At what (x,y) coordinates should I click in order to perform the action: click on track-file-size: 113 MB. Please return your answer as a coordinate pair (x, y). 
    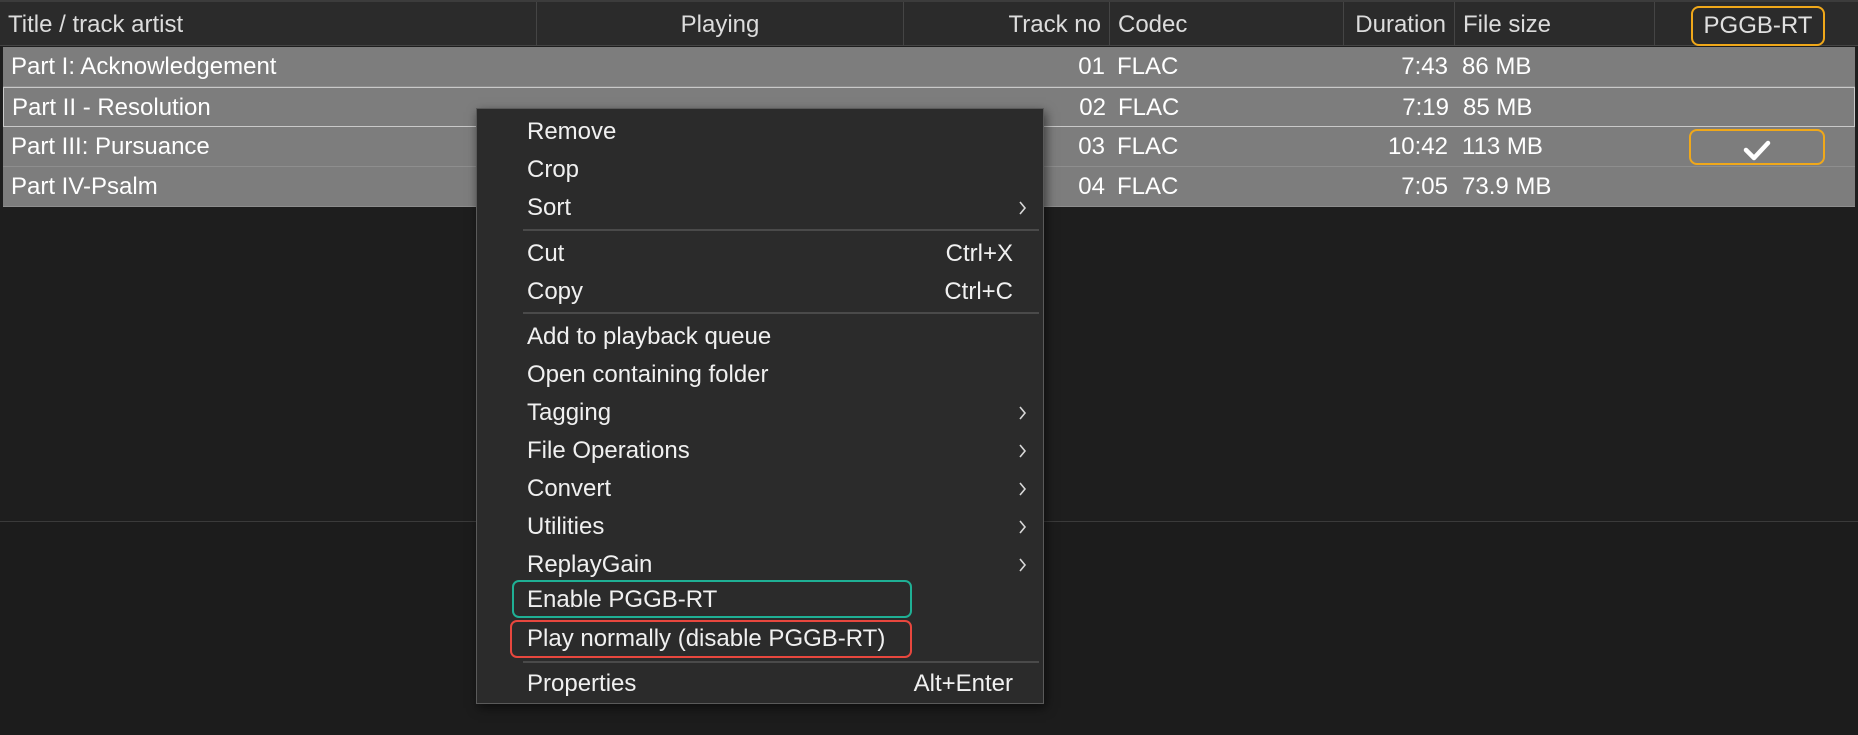
    Looking at the image, I should click on (1502, 146).